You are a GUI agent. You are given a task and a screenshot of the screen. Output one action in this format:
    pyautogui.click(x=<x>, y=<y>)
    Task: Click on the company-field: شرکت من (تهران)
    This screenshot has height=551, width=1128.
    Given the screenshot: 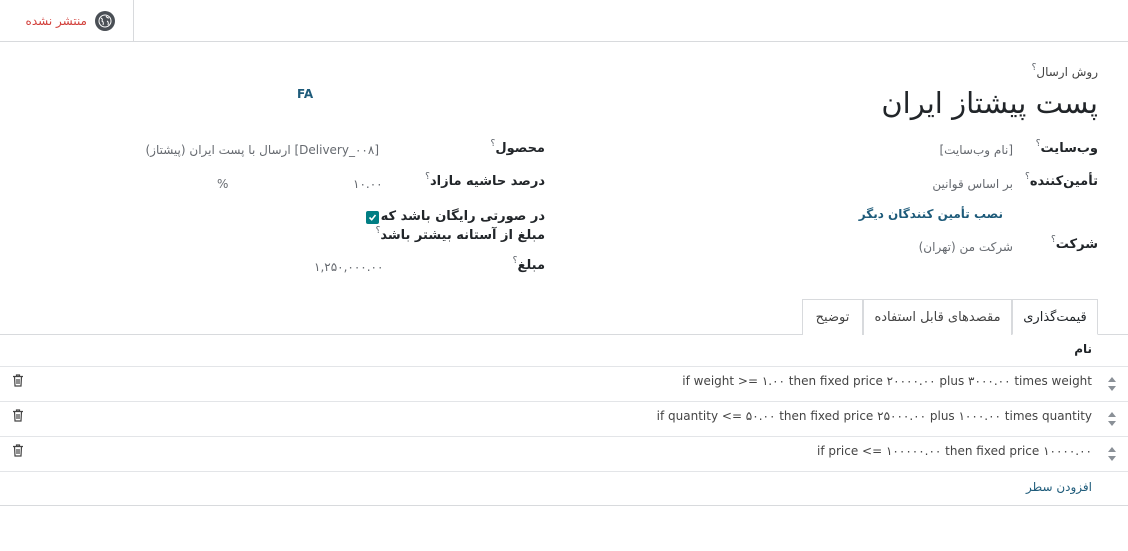 What is the action you would take?
    pyautogui.click(x=966, y=247)
    